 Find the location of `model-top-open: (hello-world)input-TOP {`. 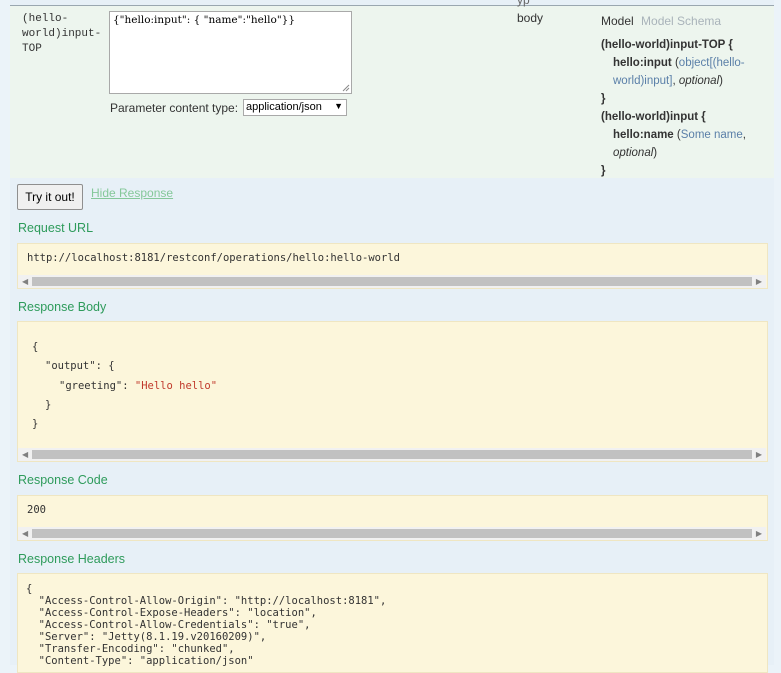

model-top-open: (hello-world)input-TOP { is located at coordinates (667, 45).